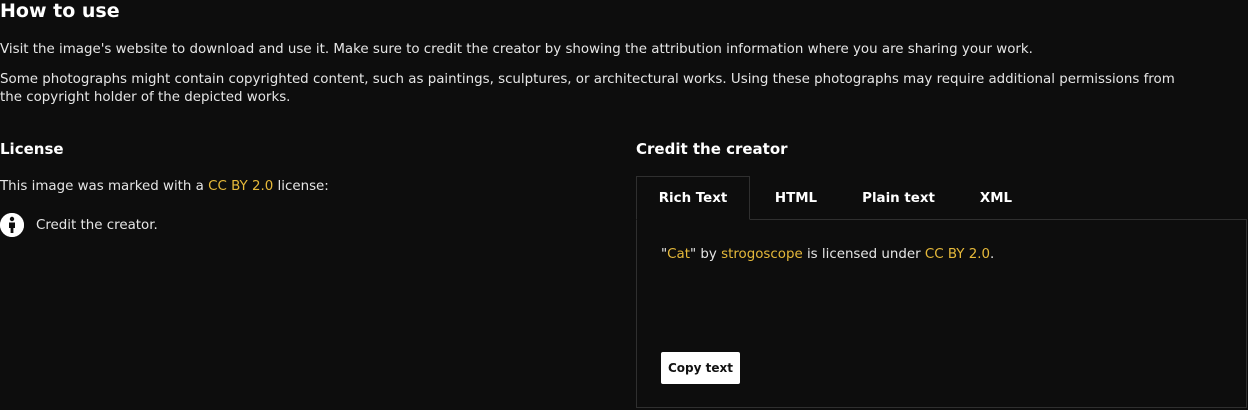 The height and width of the screenshot is (410, 1248). I want to click on tab-plain-text: Plain text, so click(898, 198).